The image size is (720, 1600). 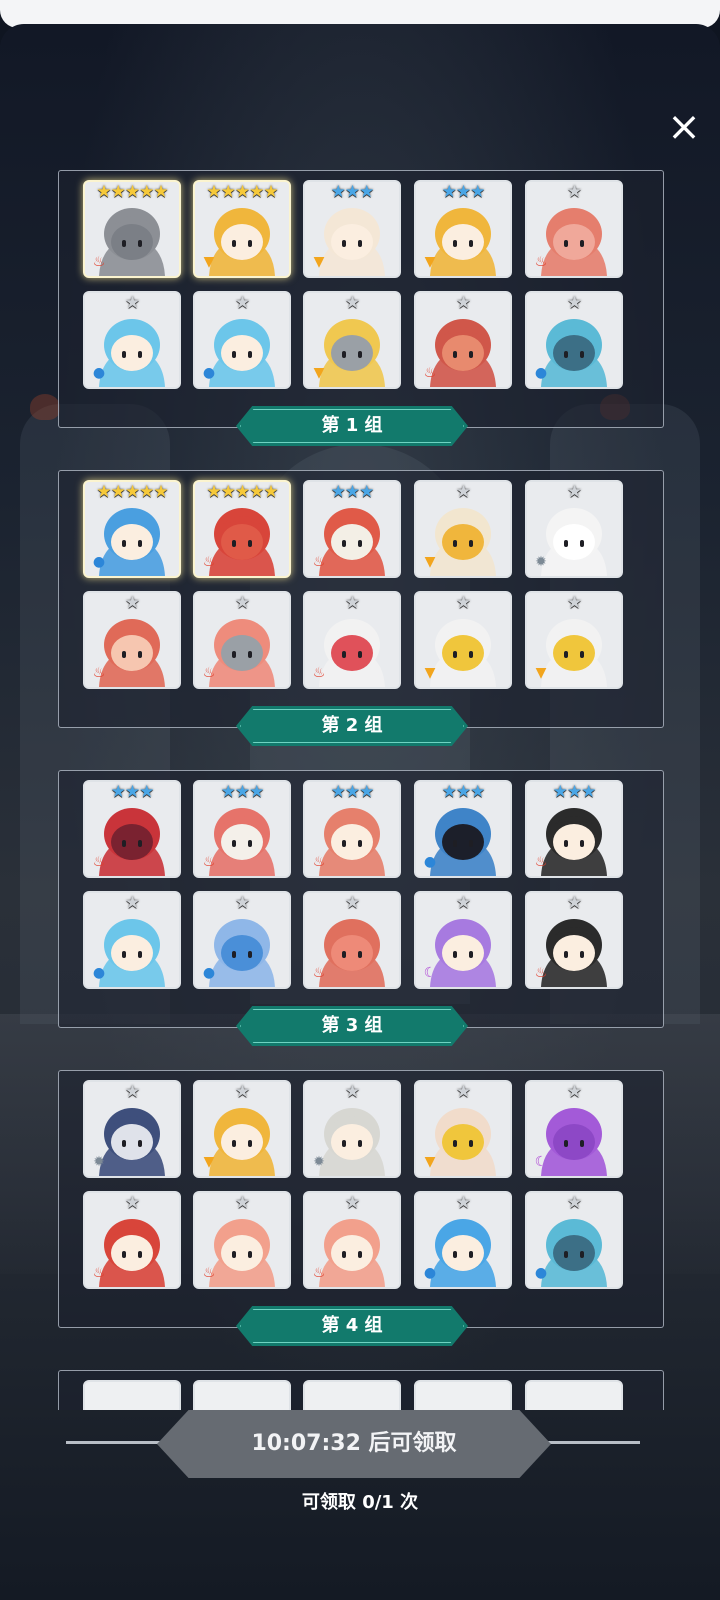 I want to click on hero-card: ★★★★★ ●, so click(x=132, y=529).